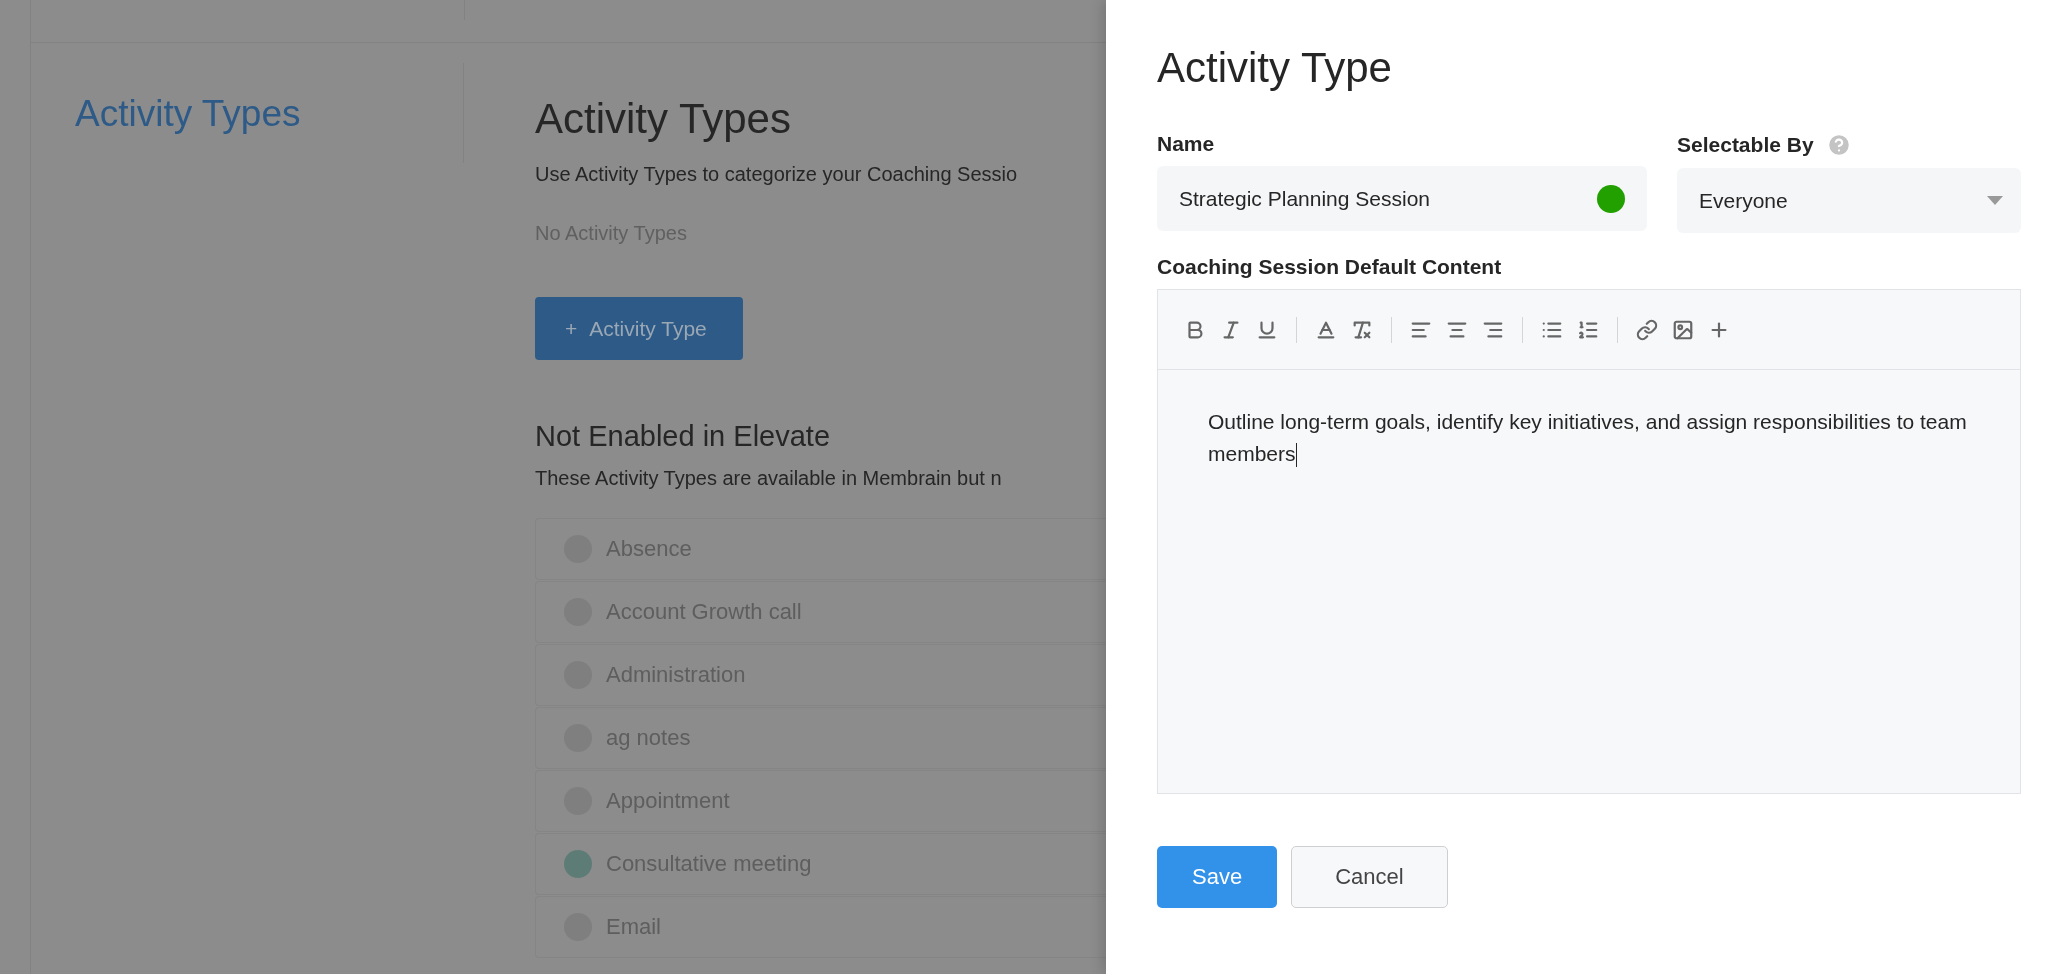  Describe the element at coordinates (1402, 198) in the screenshot. I see `name-field: Strategic Planning Session` at that location.